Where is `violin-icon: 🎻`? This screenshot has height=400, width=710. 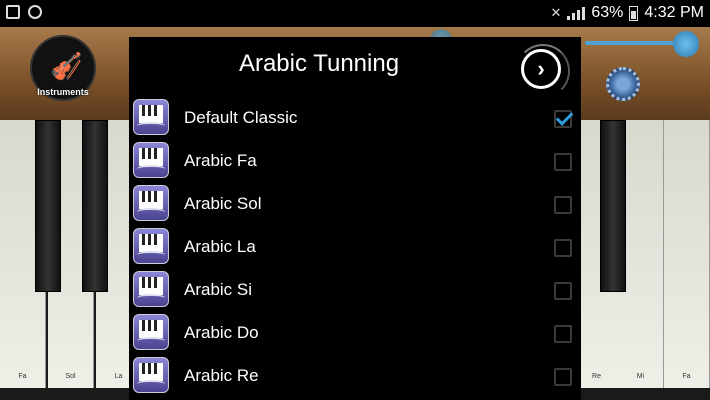 violin-icon: 🎻 is located at coordinates (66, 66).